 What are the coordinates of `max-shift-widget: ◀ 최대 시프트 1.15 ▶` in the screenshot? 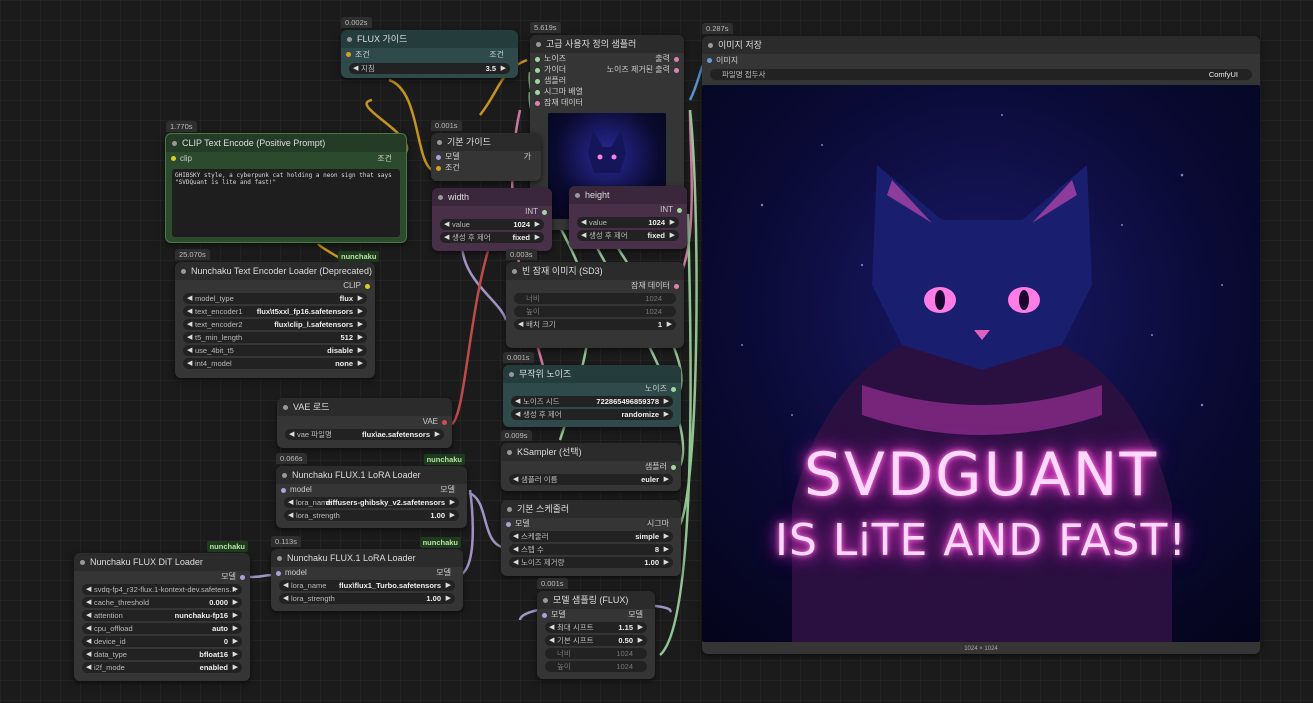 It's located at (596, 627).